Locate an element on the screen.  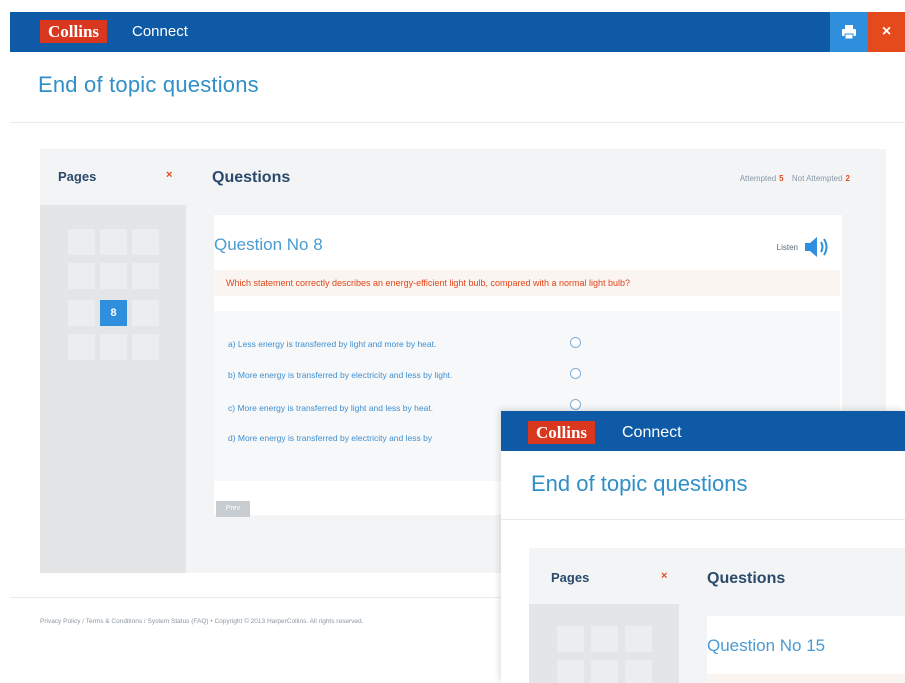
attempt-status: Attempted 5 Not Attempted 2 is located at coordinates (798, 178).